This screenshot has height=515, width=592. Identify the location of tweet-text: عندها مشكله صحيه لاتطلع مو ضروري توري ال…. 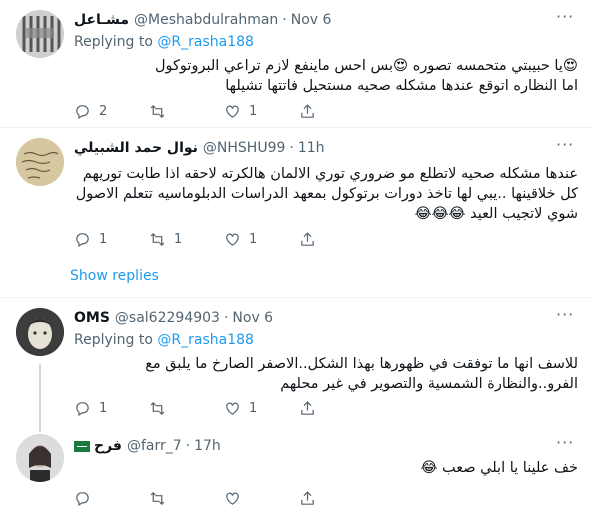
(326, 194).